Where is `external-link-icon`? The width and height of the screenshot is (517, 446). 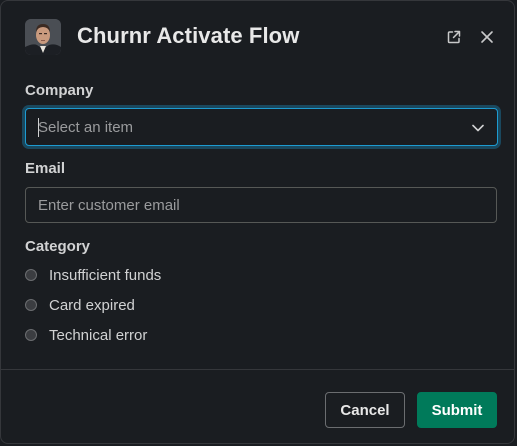
external-link-icon is located at coordinates (454, 37).